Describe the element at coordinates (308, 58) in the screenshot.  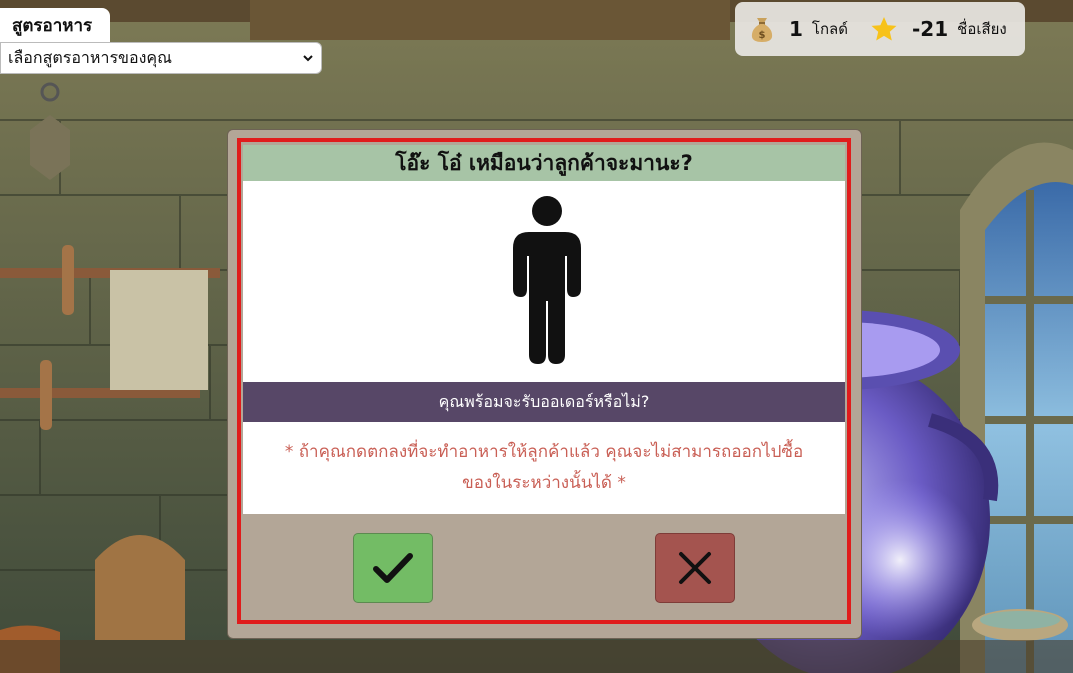
I see `chevron-down-icon` at that location.